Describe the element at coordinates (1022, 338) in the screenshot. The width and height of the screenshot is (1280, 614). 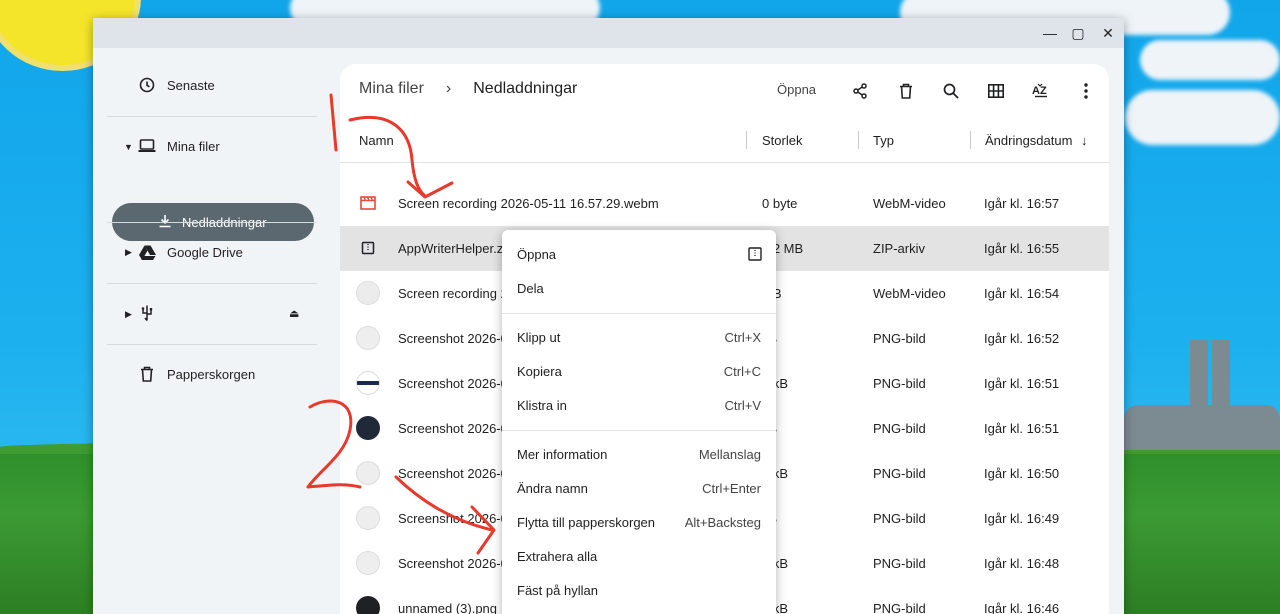
I see `file-date: Igår kl. 16:52` at that location.